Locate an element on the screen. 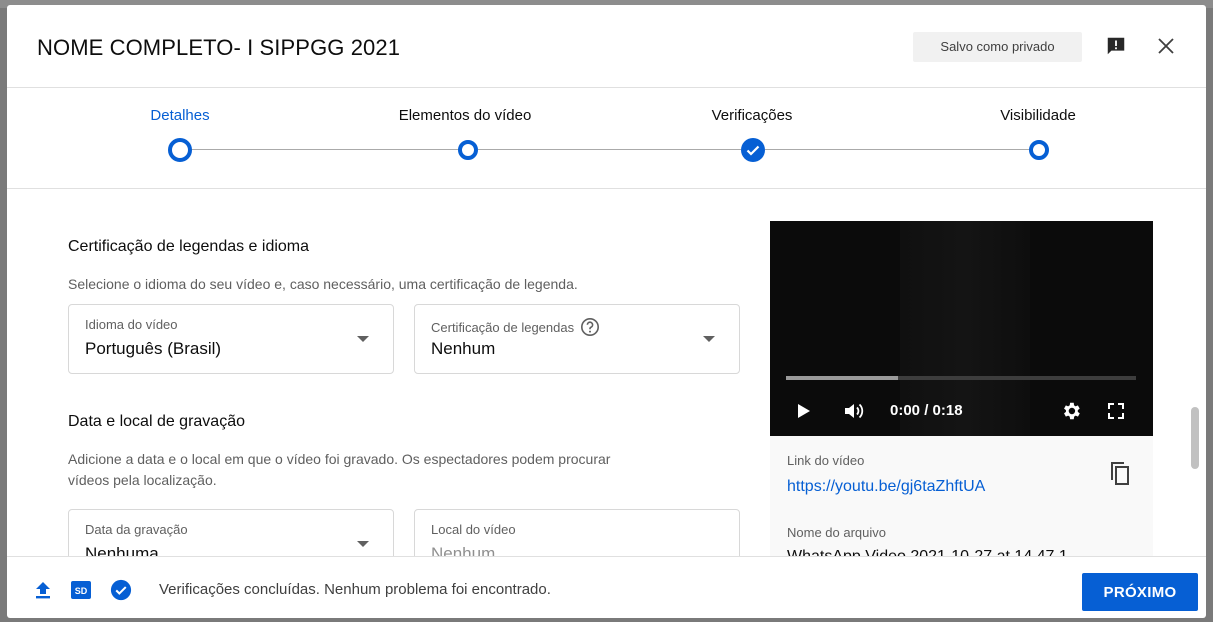 The image size is (1213, 622). video-time: 0:00 / 0:18 is located at coordinates (926, 410).